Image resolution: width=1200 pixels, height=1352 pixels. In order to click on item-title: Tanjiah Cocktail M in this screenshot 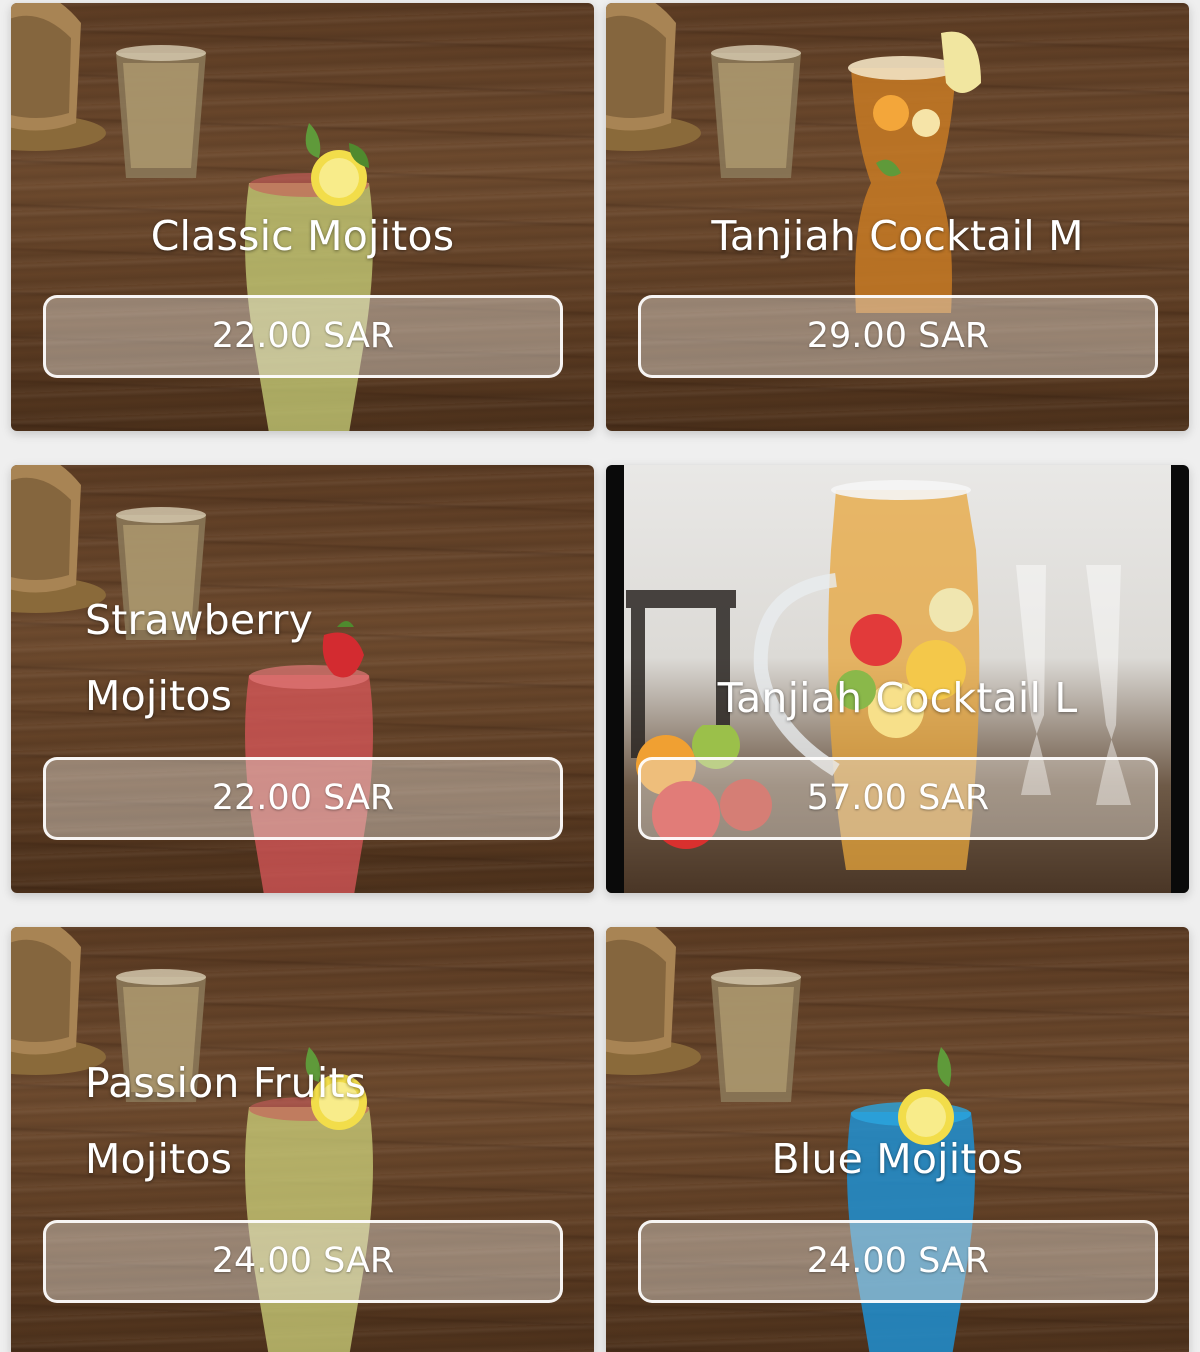, I will do `click(897, 236)`.